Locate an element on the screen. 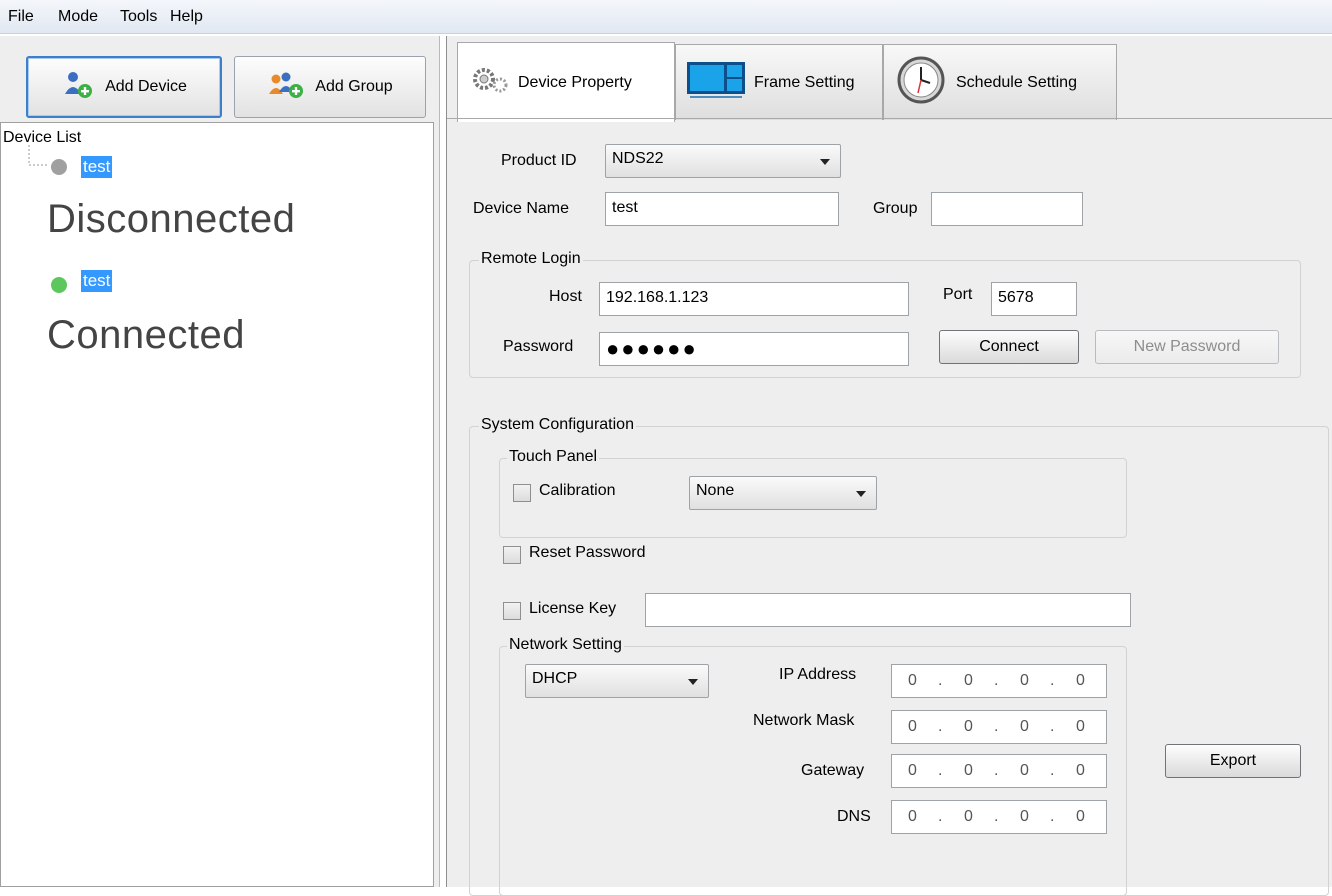 The width and height of the screenshot is (1332, 896). connected-status-icon is located at coordinates (59, 285).